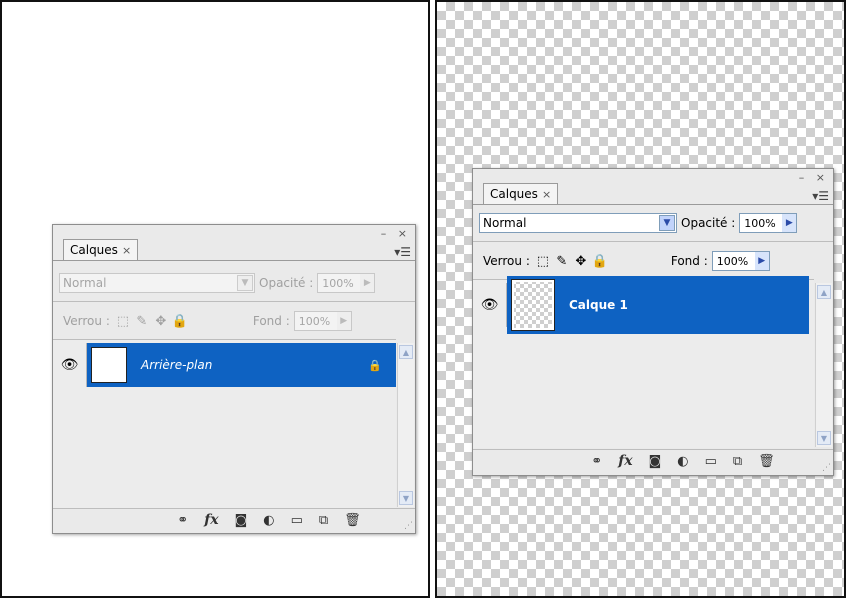  I want to click on layer-row-calque-1: 👁 Calque 1, so click(641, 305).